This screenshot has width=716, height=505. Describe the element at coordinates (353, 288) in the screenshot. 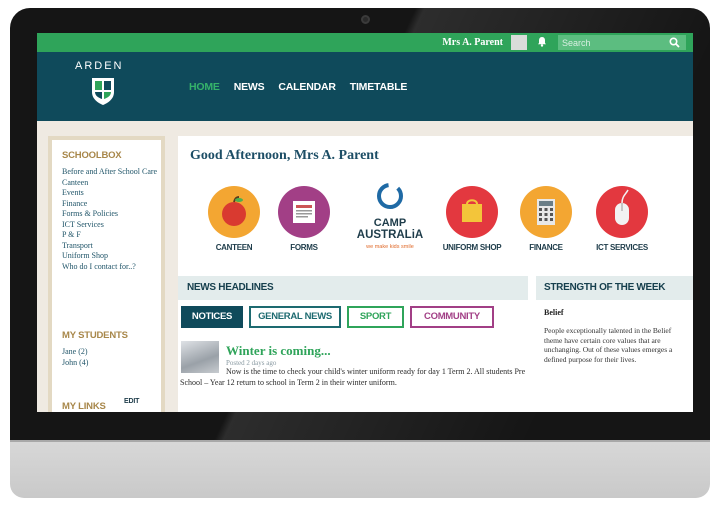

I see `news-headlines-header: NEWS HEADLINES` at that location.